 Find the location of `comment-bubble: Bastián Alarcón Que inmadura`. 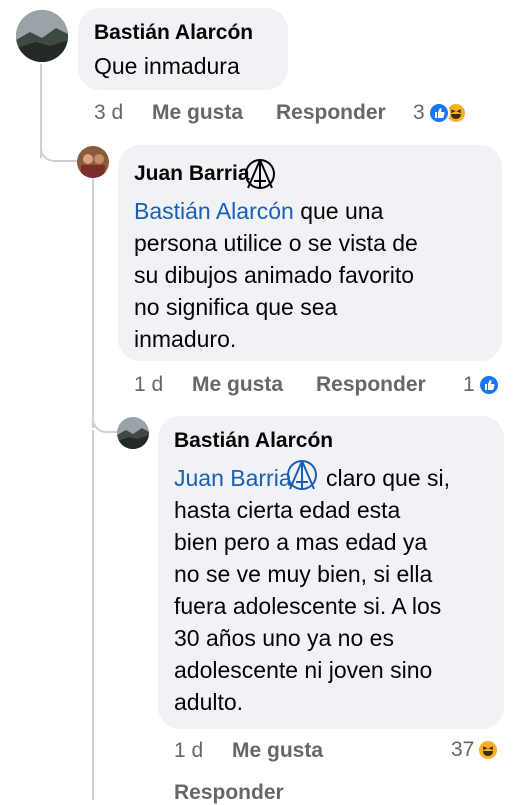

comment-bubble: Bastián Alarcón Que inmadura is located at coordinates (183, 49).